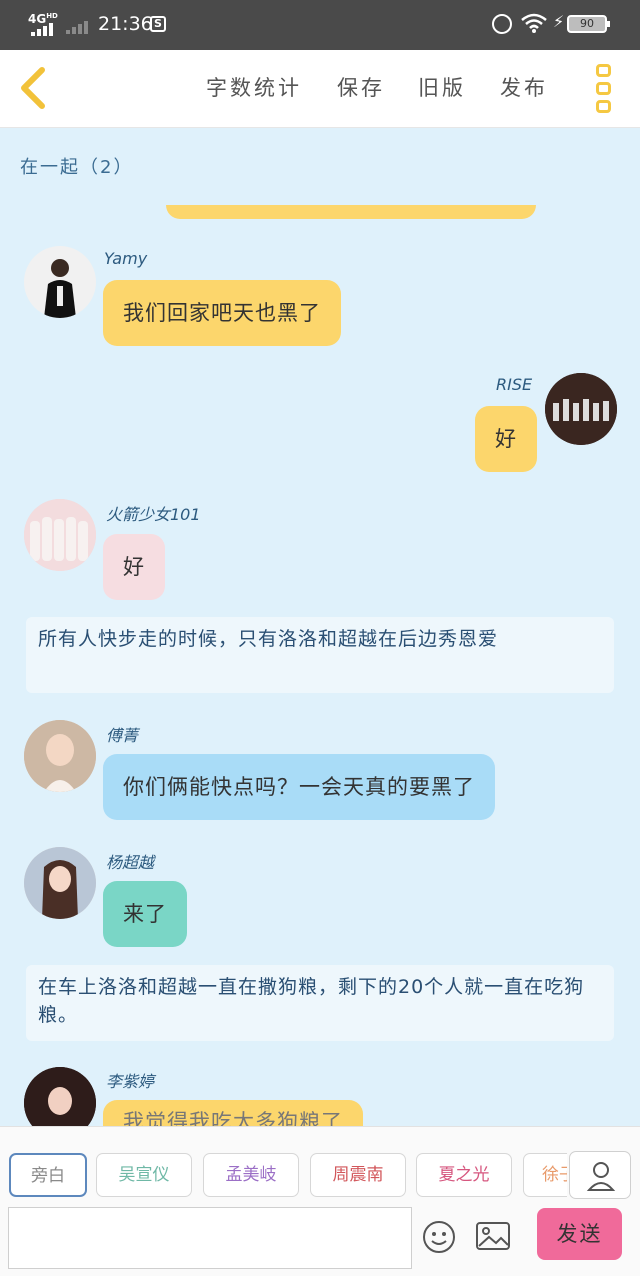 The height and width of the screenshot is (1276, 640). Describe the element at coordinates (320, 655) in the screenshot. I see `narration-block: 所有人快步走的时候，只有洛洛和超越在后边秀恩爱` at that location.